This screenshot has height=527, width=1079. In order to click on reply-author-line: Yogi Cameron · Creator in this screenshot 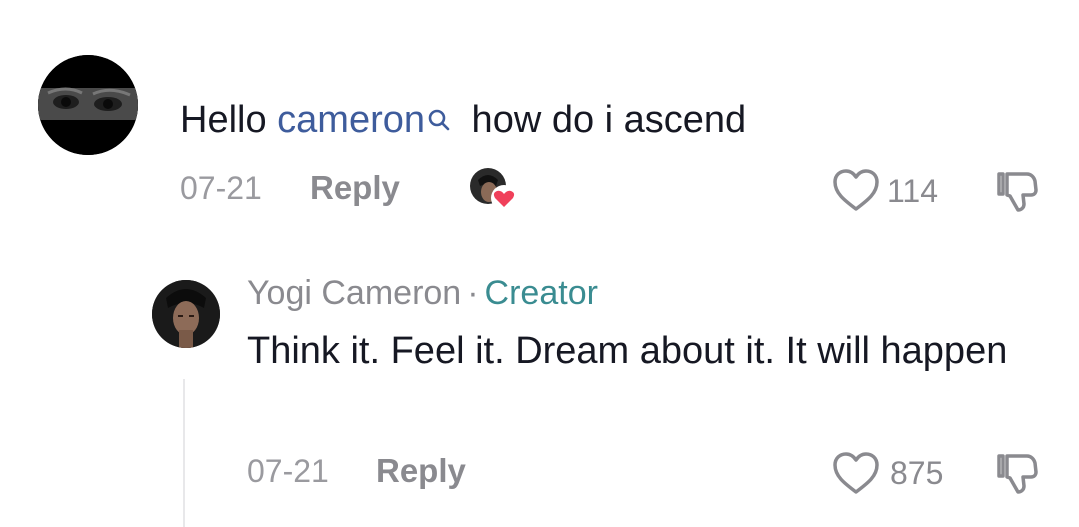, I will do `click(422, 293)`.